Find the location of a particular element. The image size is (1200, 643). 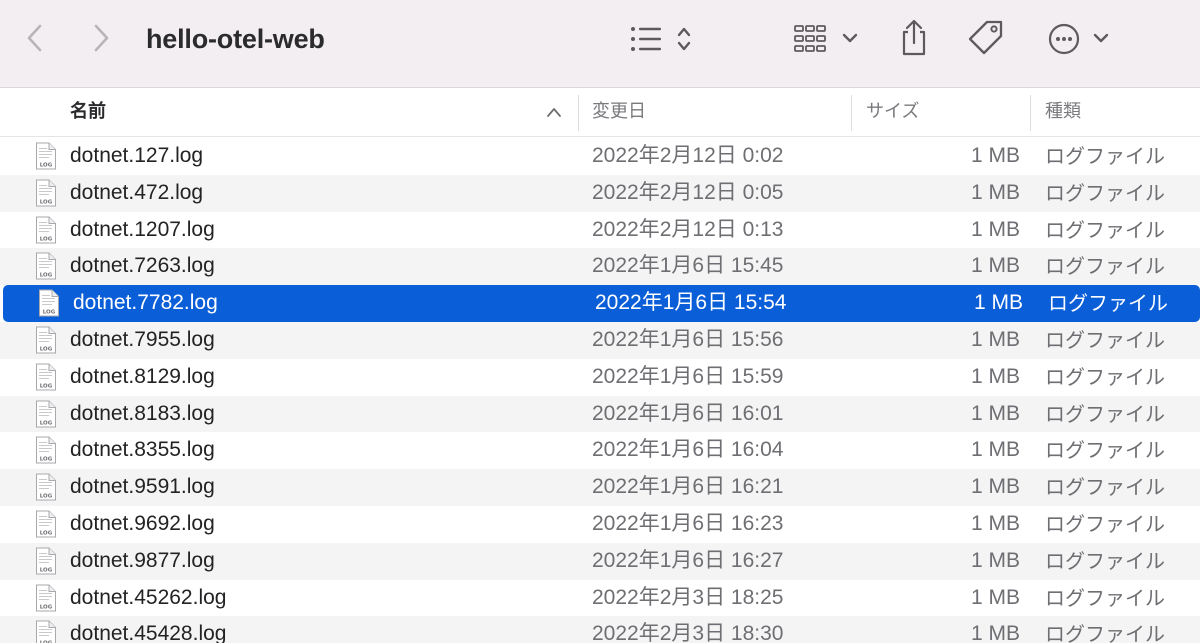

forward-button is located at coordinates (101, 38).